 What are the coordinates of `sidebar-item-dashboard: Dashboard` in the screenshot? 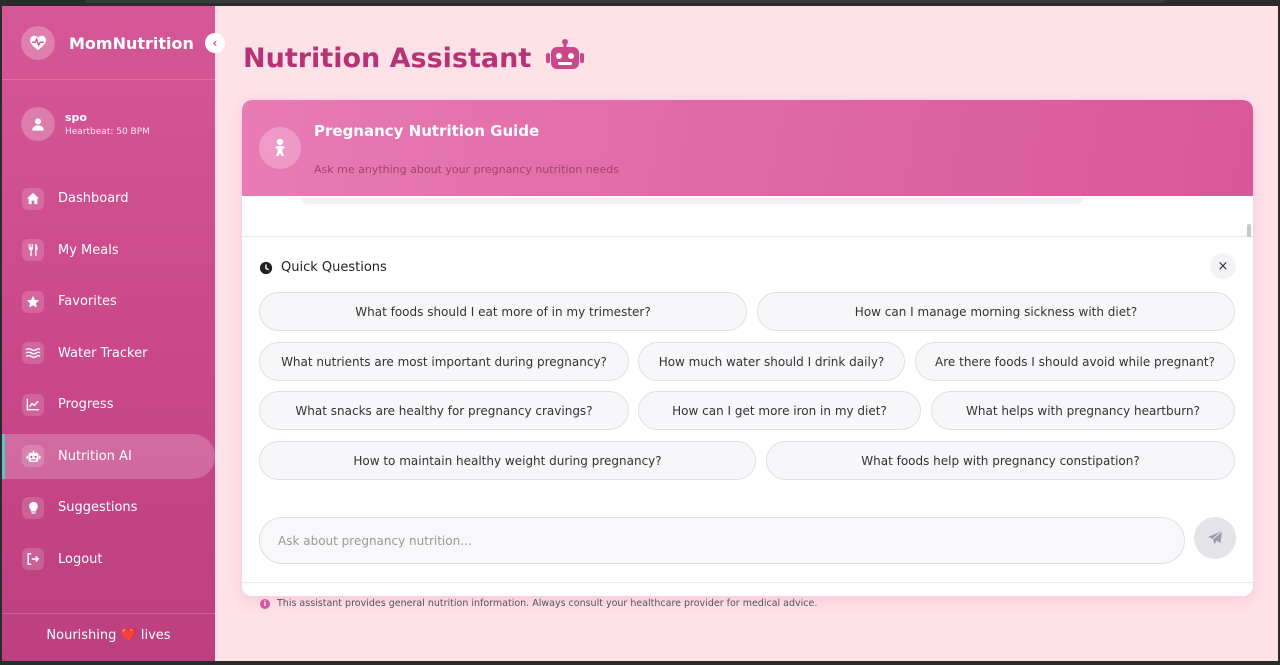 It's located at (108, 198).